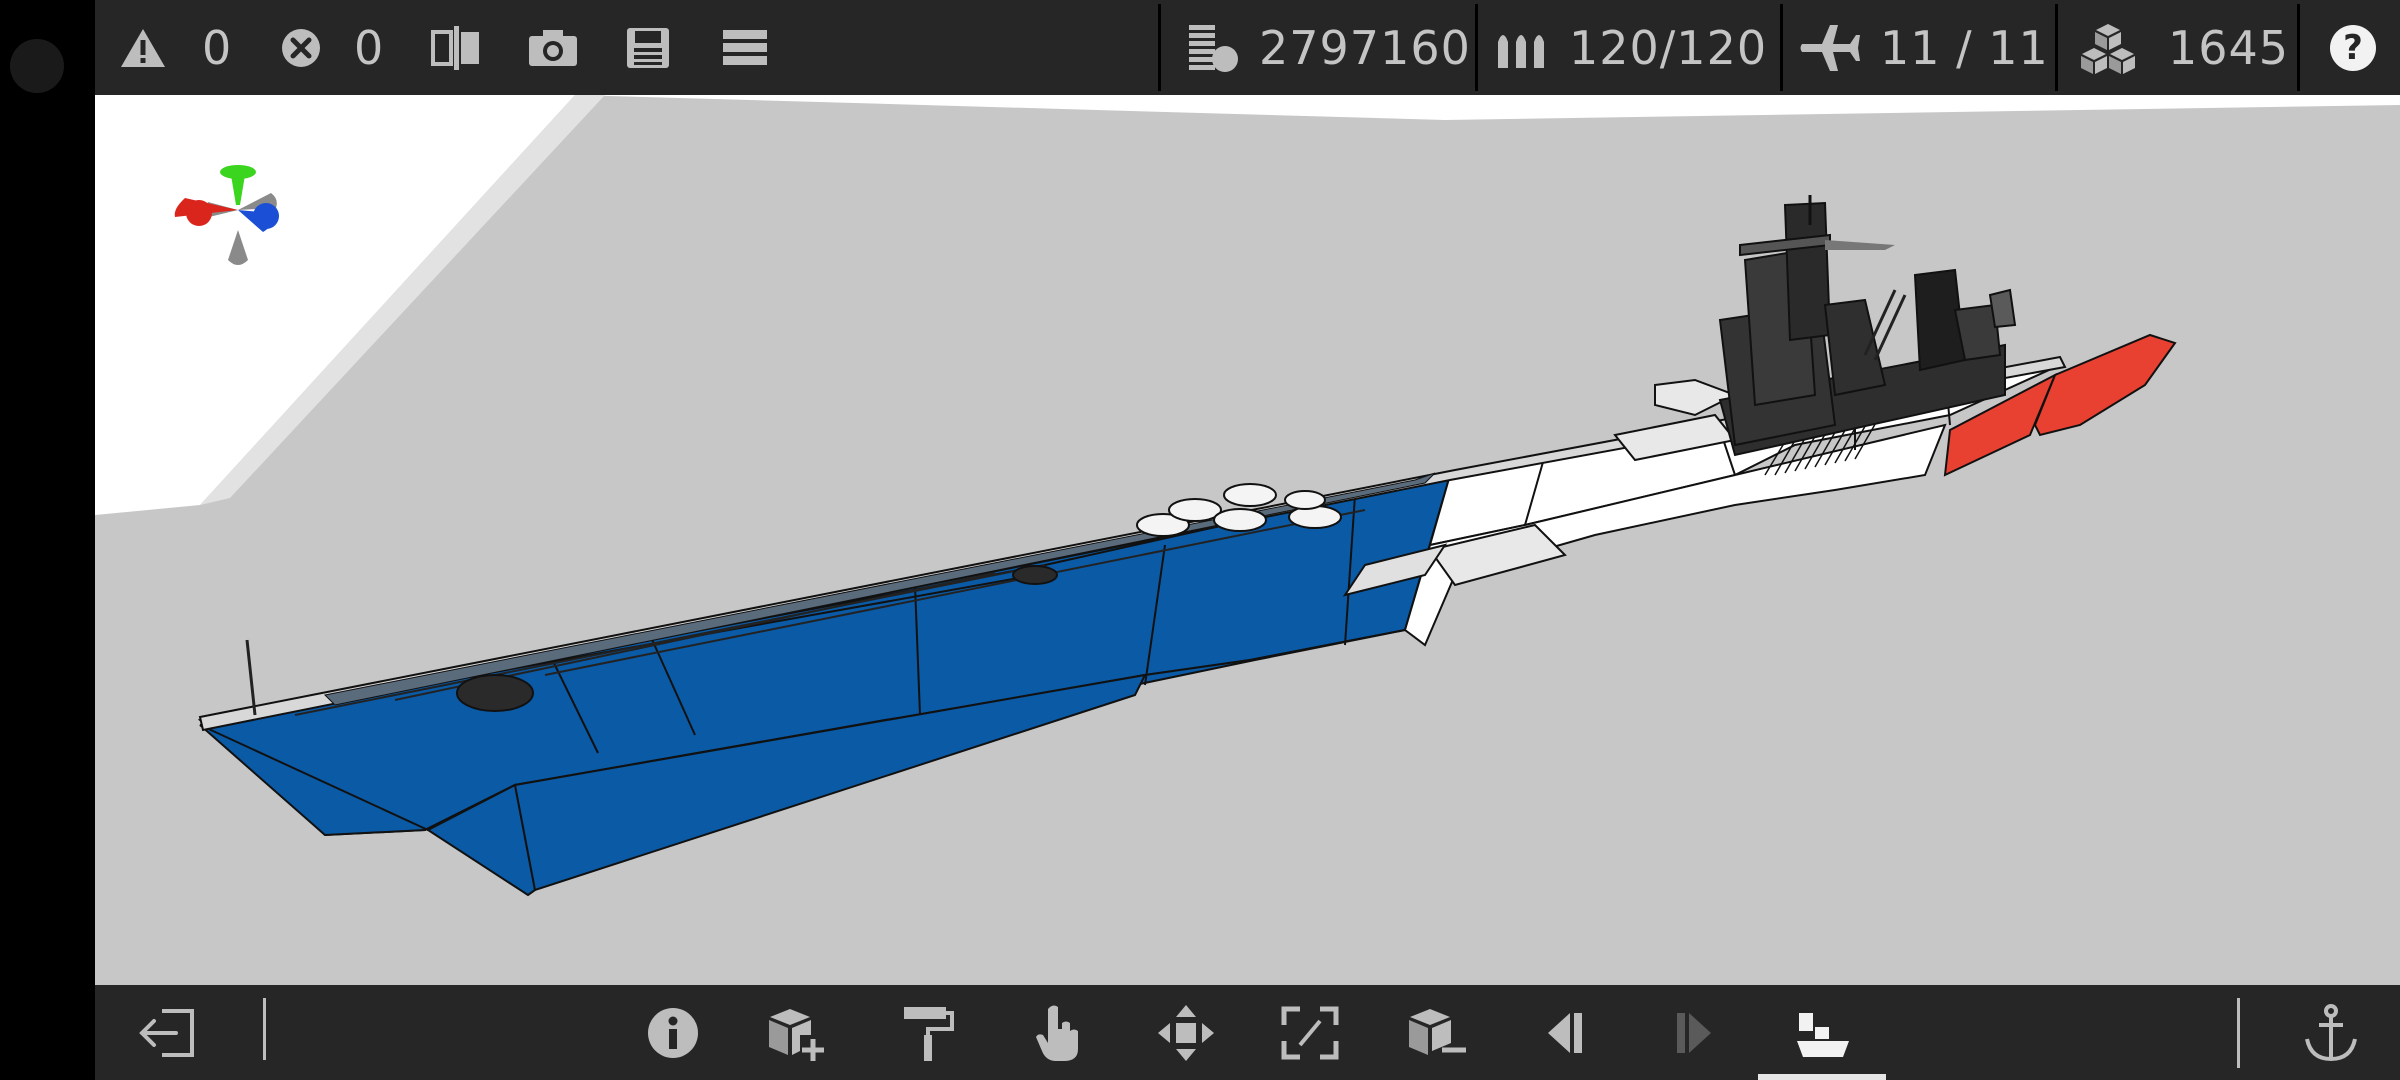  What do you see at coordinates (335, 305) in the screenshot?
I see `light-panel` at bounding box center [335, 305].